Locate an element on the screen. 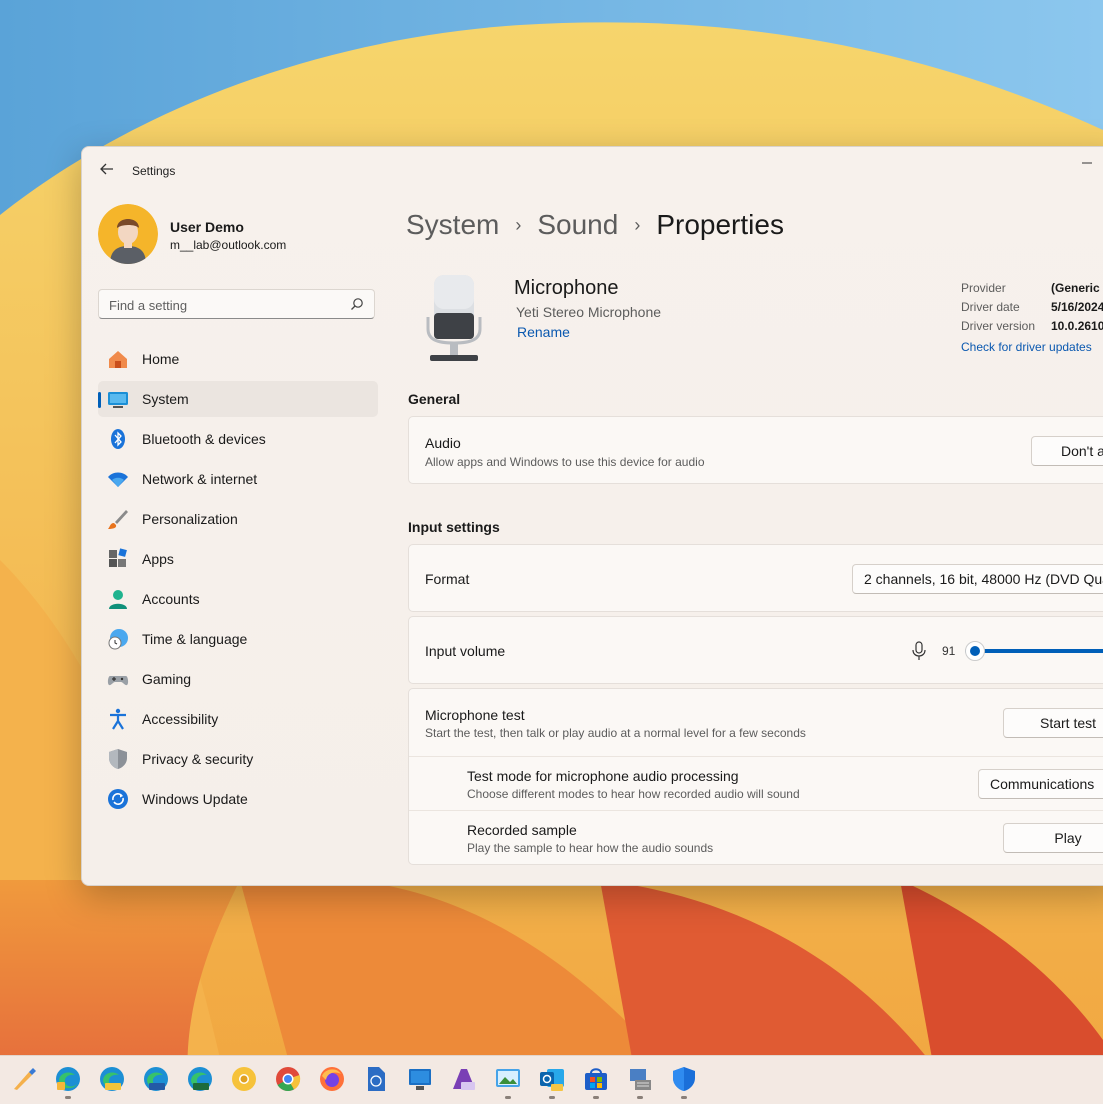 This screenshot has width=1103, height=1104. sidebar-item-apps: Apps is located at coordinates (238, 559).